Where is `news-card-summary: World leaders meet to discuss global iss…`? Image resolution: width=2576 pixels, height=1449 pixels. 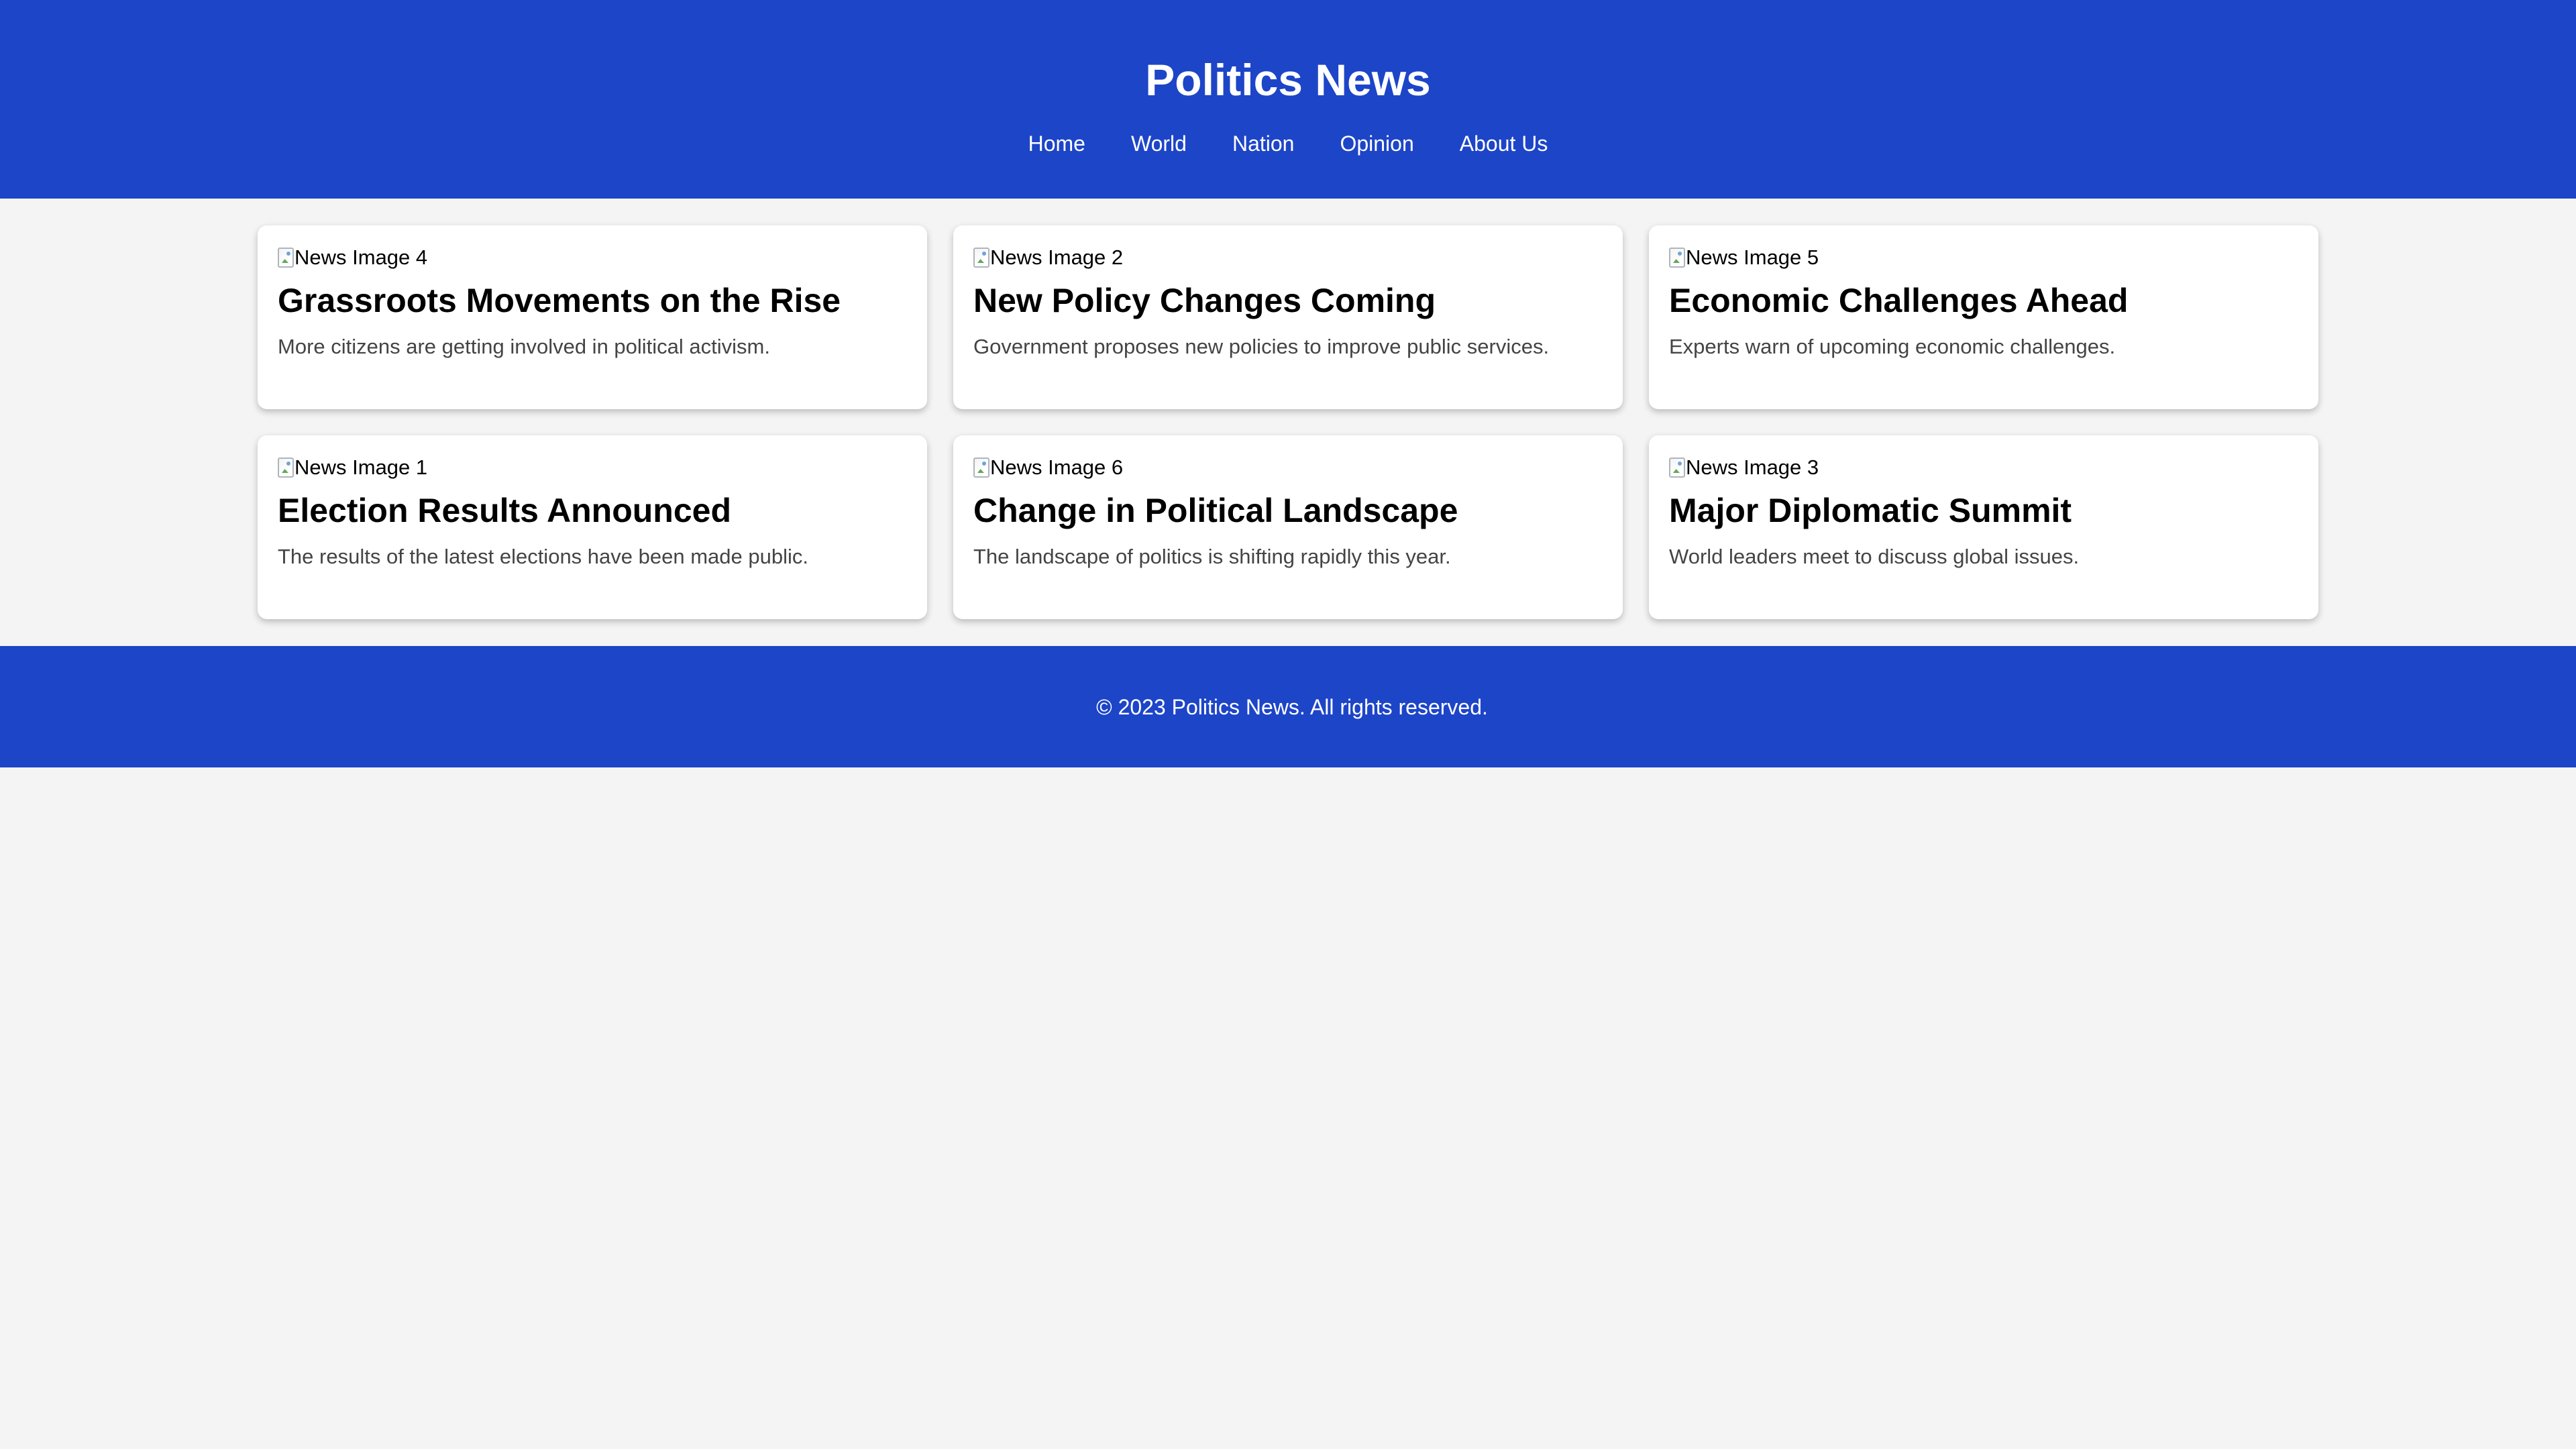 news-card-summary: World leaders meet to discuss global iss… is located at coordinates (1874, 556).